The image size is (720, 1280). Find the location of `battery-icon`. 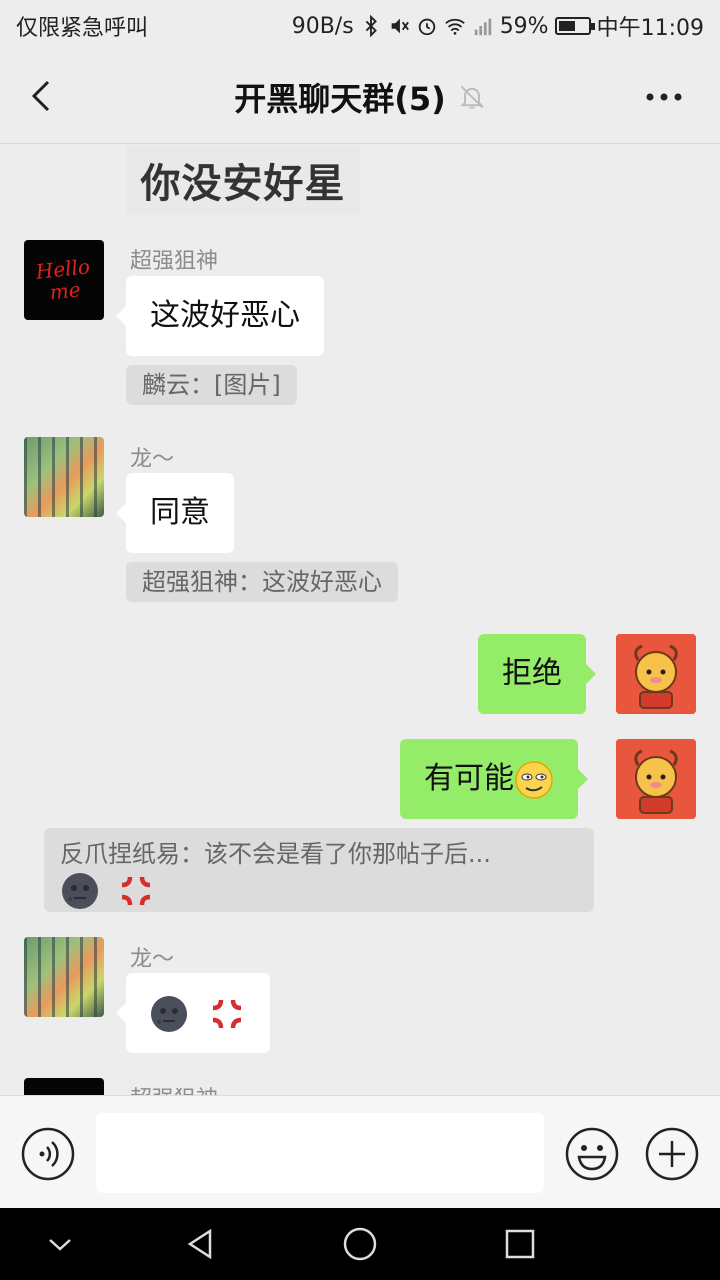

battery-icon is located at coordinates (574, 26).